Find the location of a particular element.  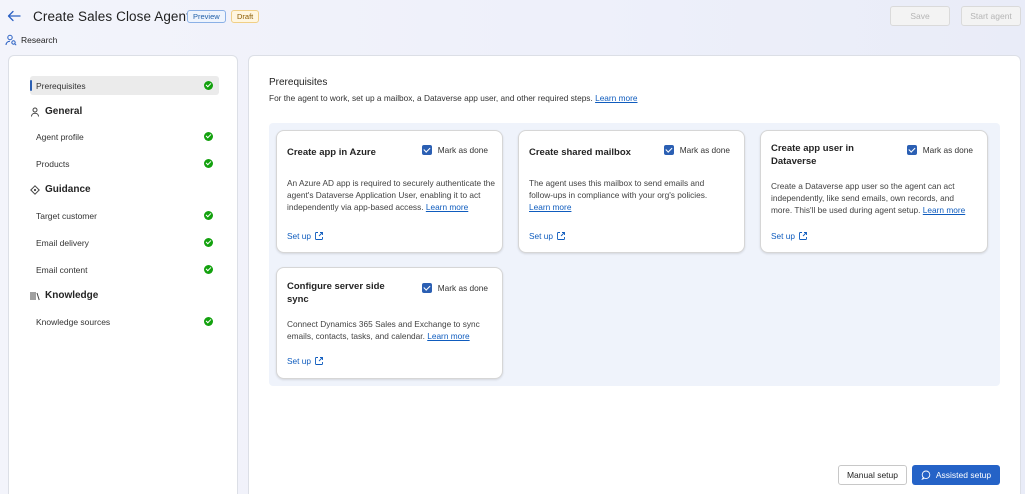

person-icon is located at coordinates (35, 112).